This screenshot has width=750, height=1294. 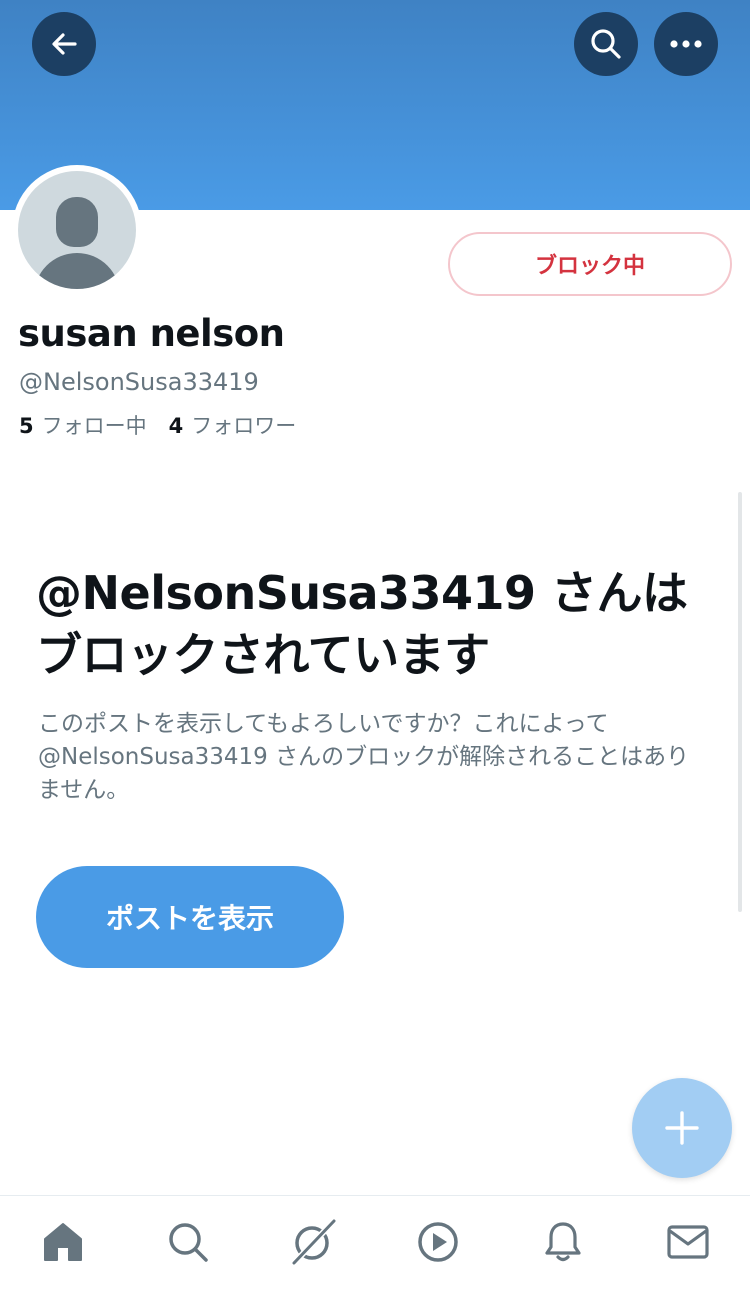 I want to click on follow-stats: 5 フォロー中 4 フォロワー, so click(x=157, y=425).